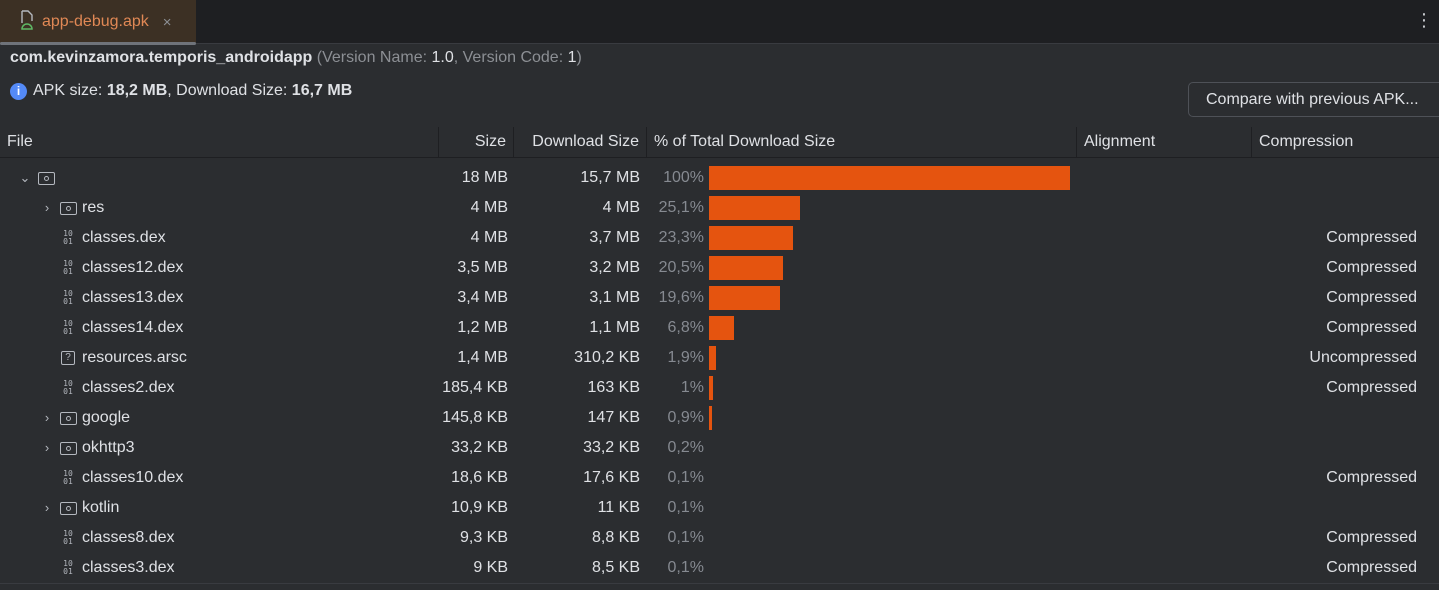 The image size is (1439, 590). I want to click on table-row: › okhttp3 33,2 KB 33,2 KB 0,2%, so click(719, 448).